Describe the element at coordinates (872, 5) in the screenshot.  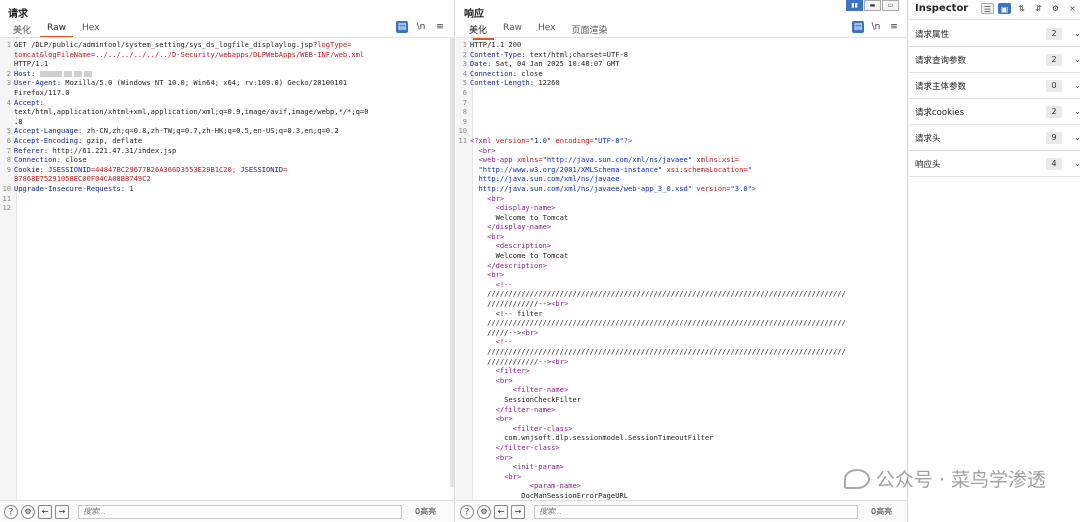
I see `layout-stacked-icon: ▬` at that location.